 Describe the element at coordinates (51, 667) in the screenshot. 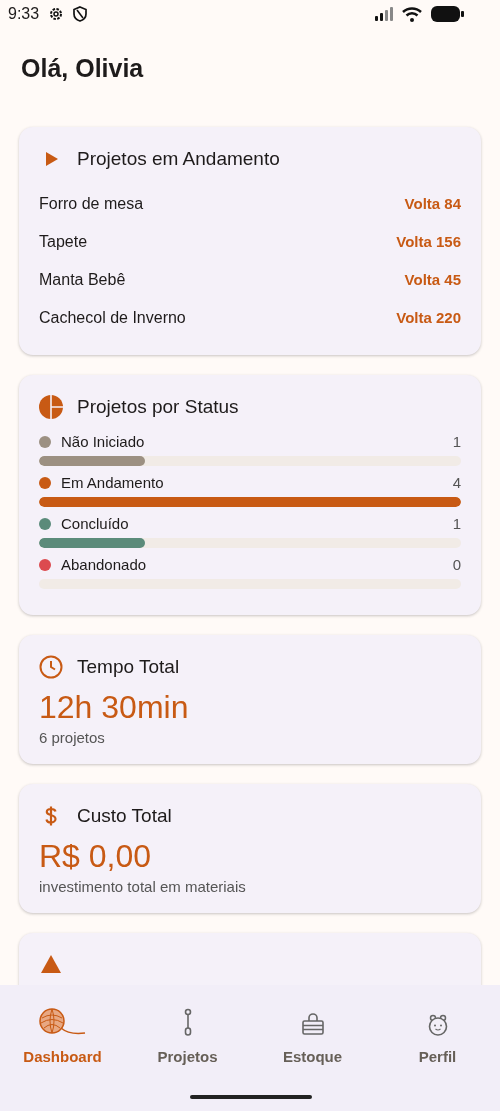

I see `clock-icon` at that location.